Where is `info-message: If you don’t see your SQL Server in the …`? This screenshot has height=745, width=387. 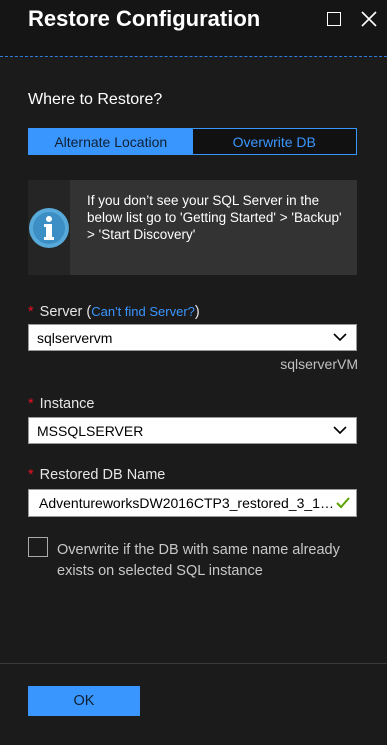
info-message: If you don’t see your SQL Server in the … is located at coordinates (214, 217).